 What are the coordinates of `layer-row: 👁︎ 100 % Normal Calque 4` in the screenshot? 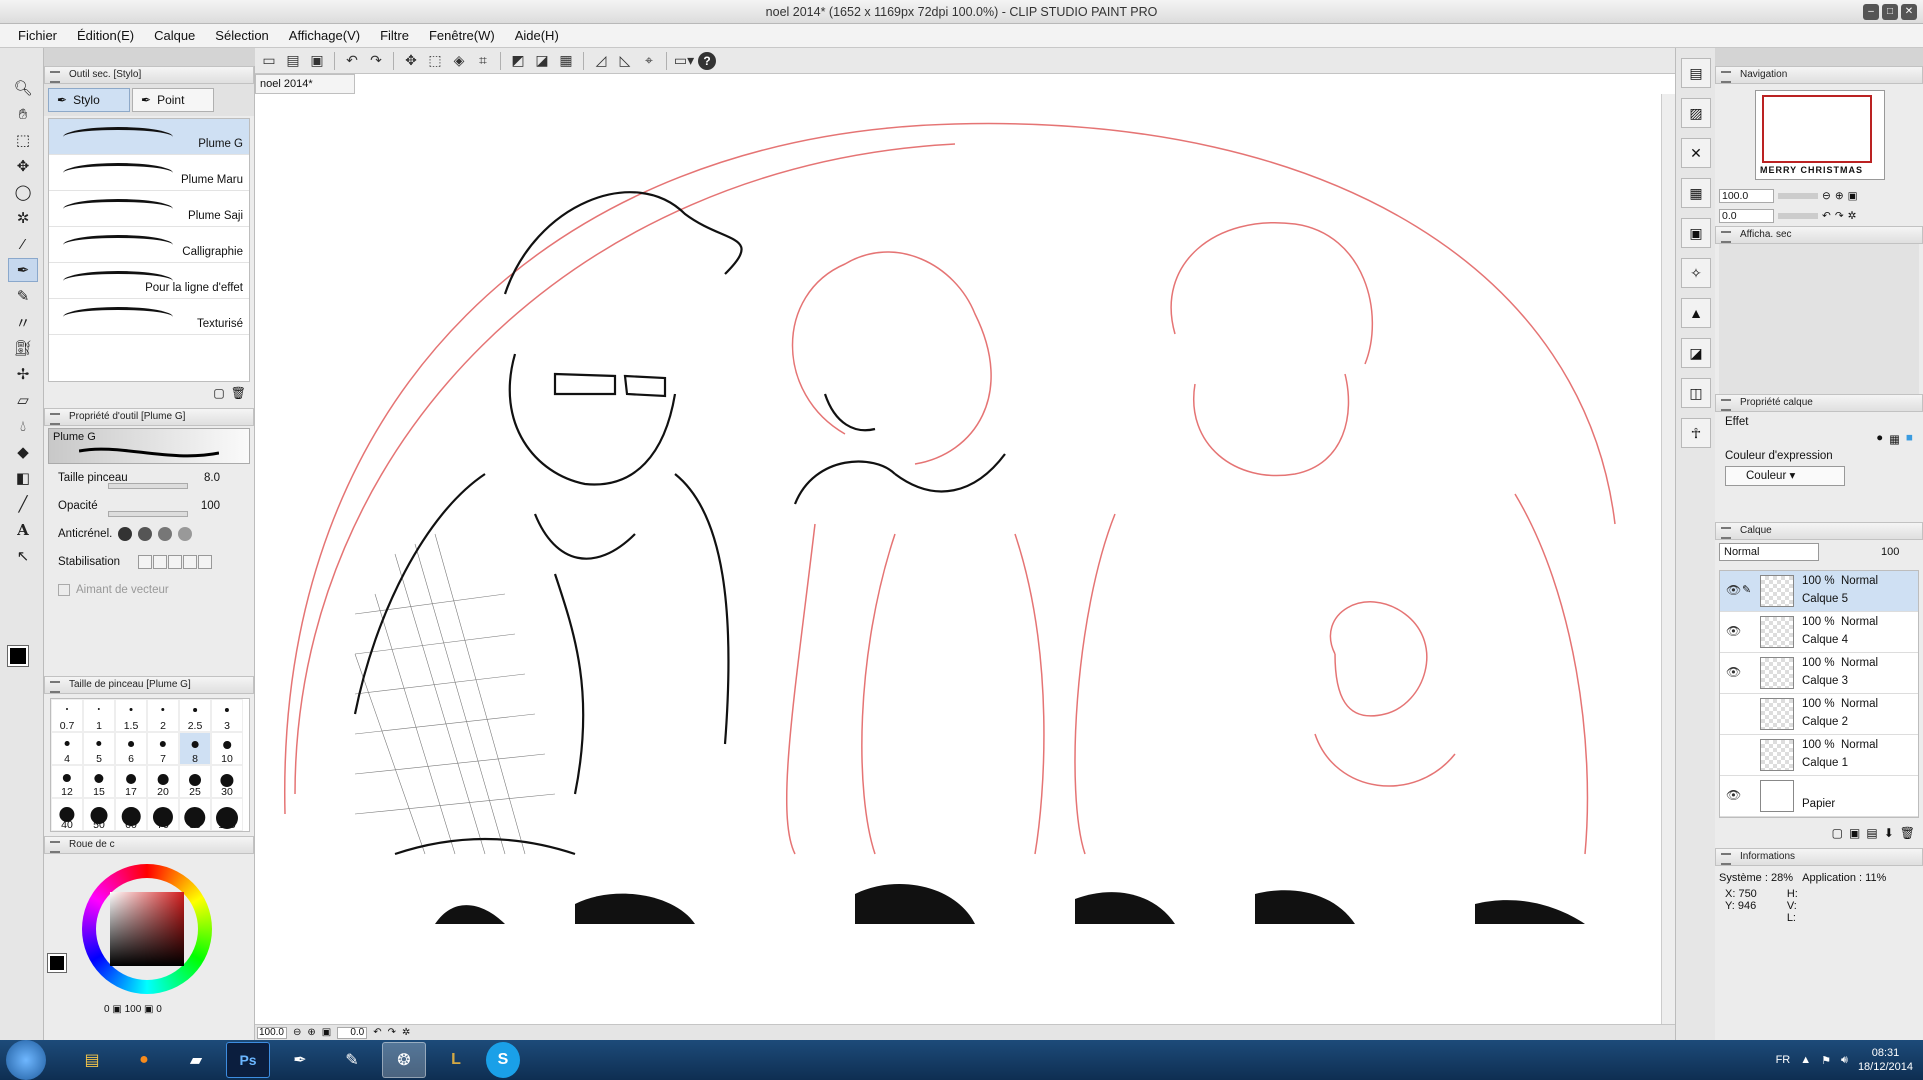 It's located at (1819, 632).